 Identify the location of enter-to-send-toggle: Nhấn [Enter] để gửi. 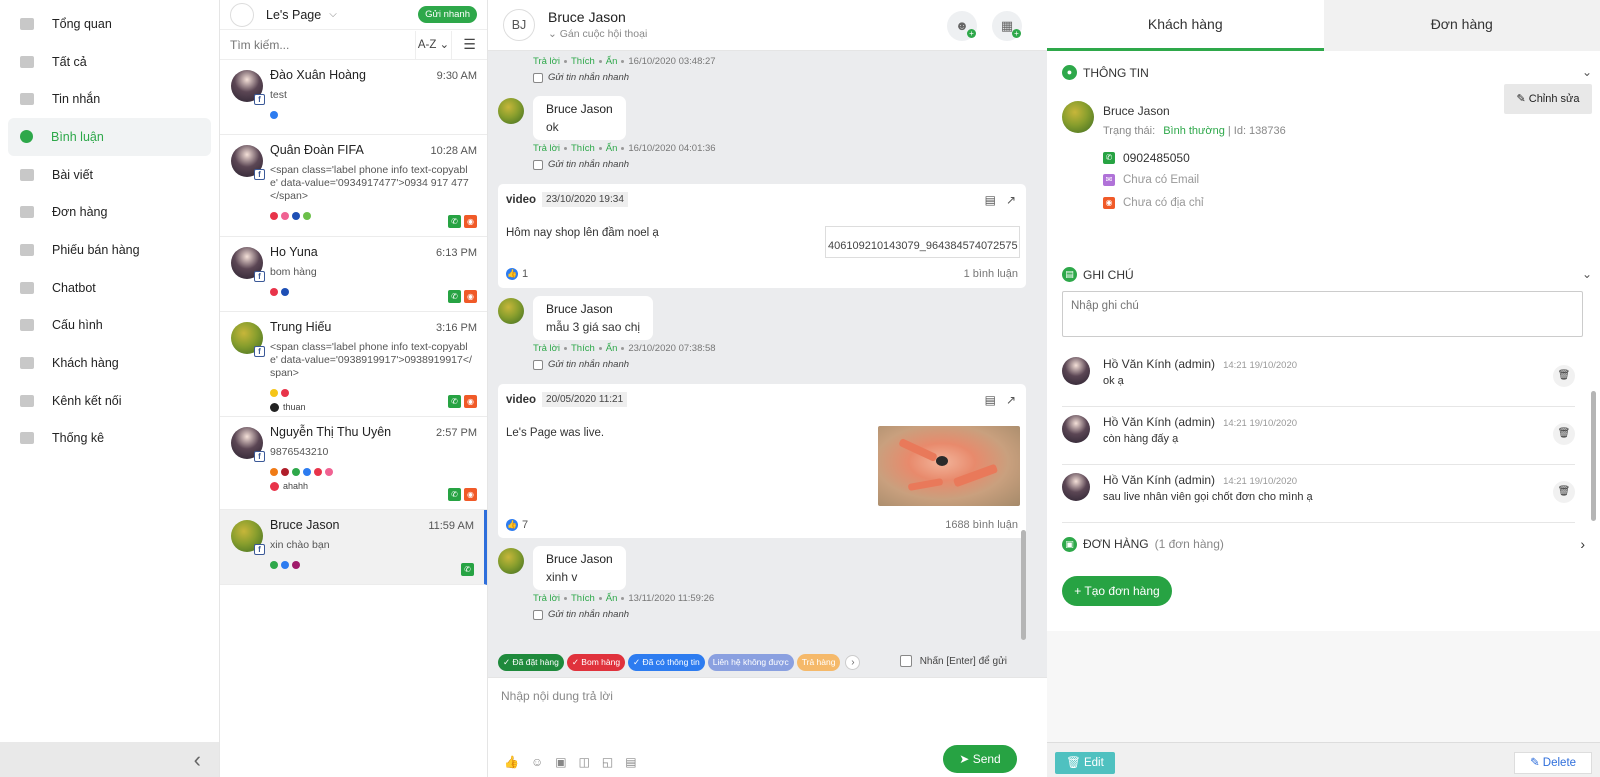
(953, 661).